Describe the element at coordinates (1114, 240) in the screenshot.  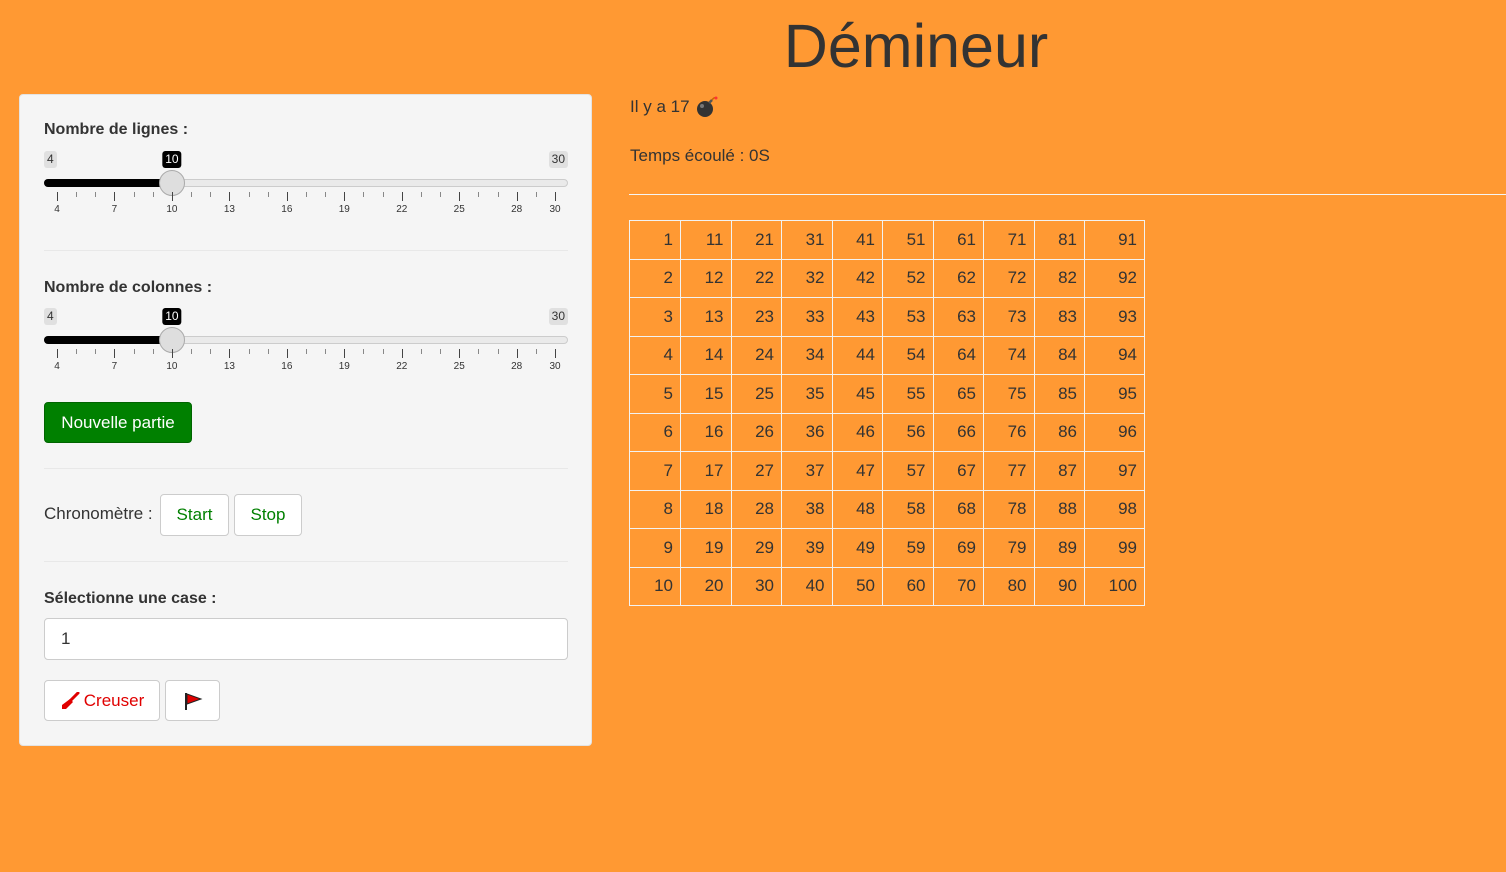
I see `grid-cell: 91` at that location.